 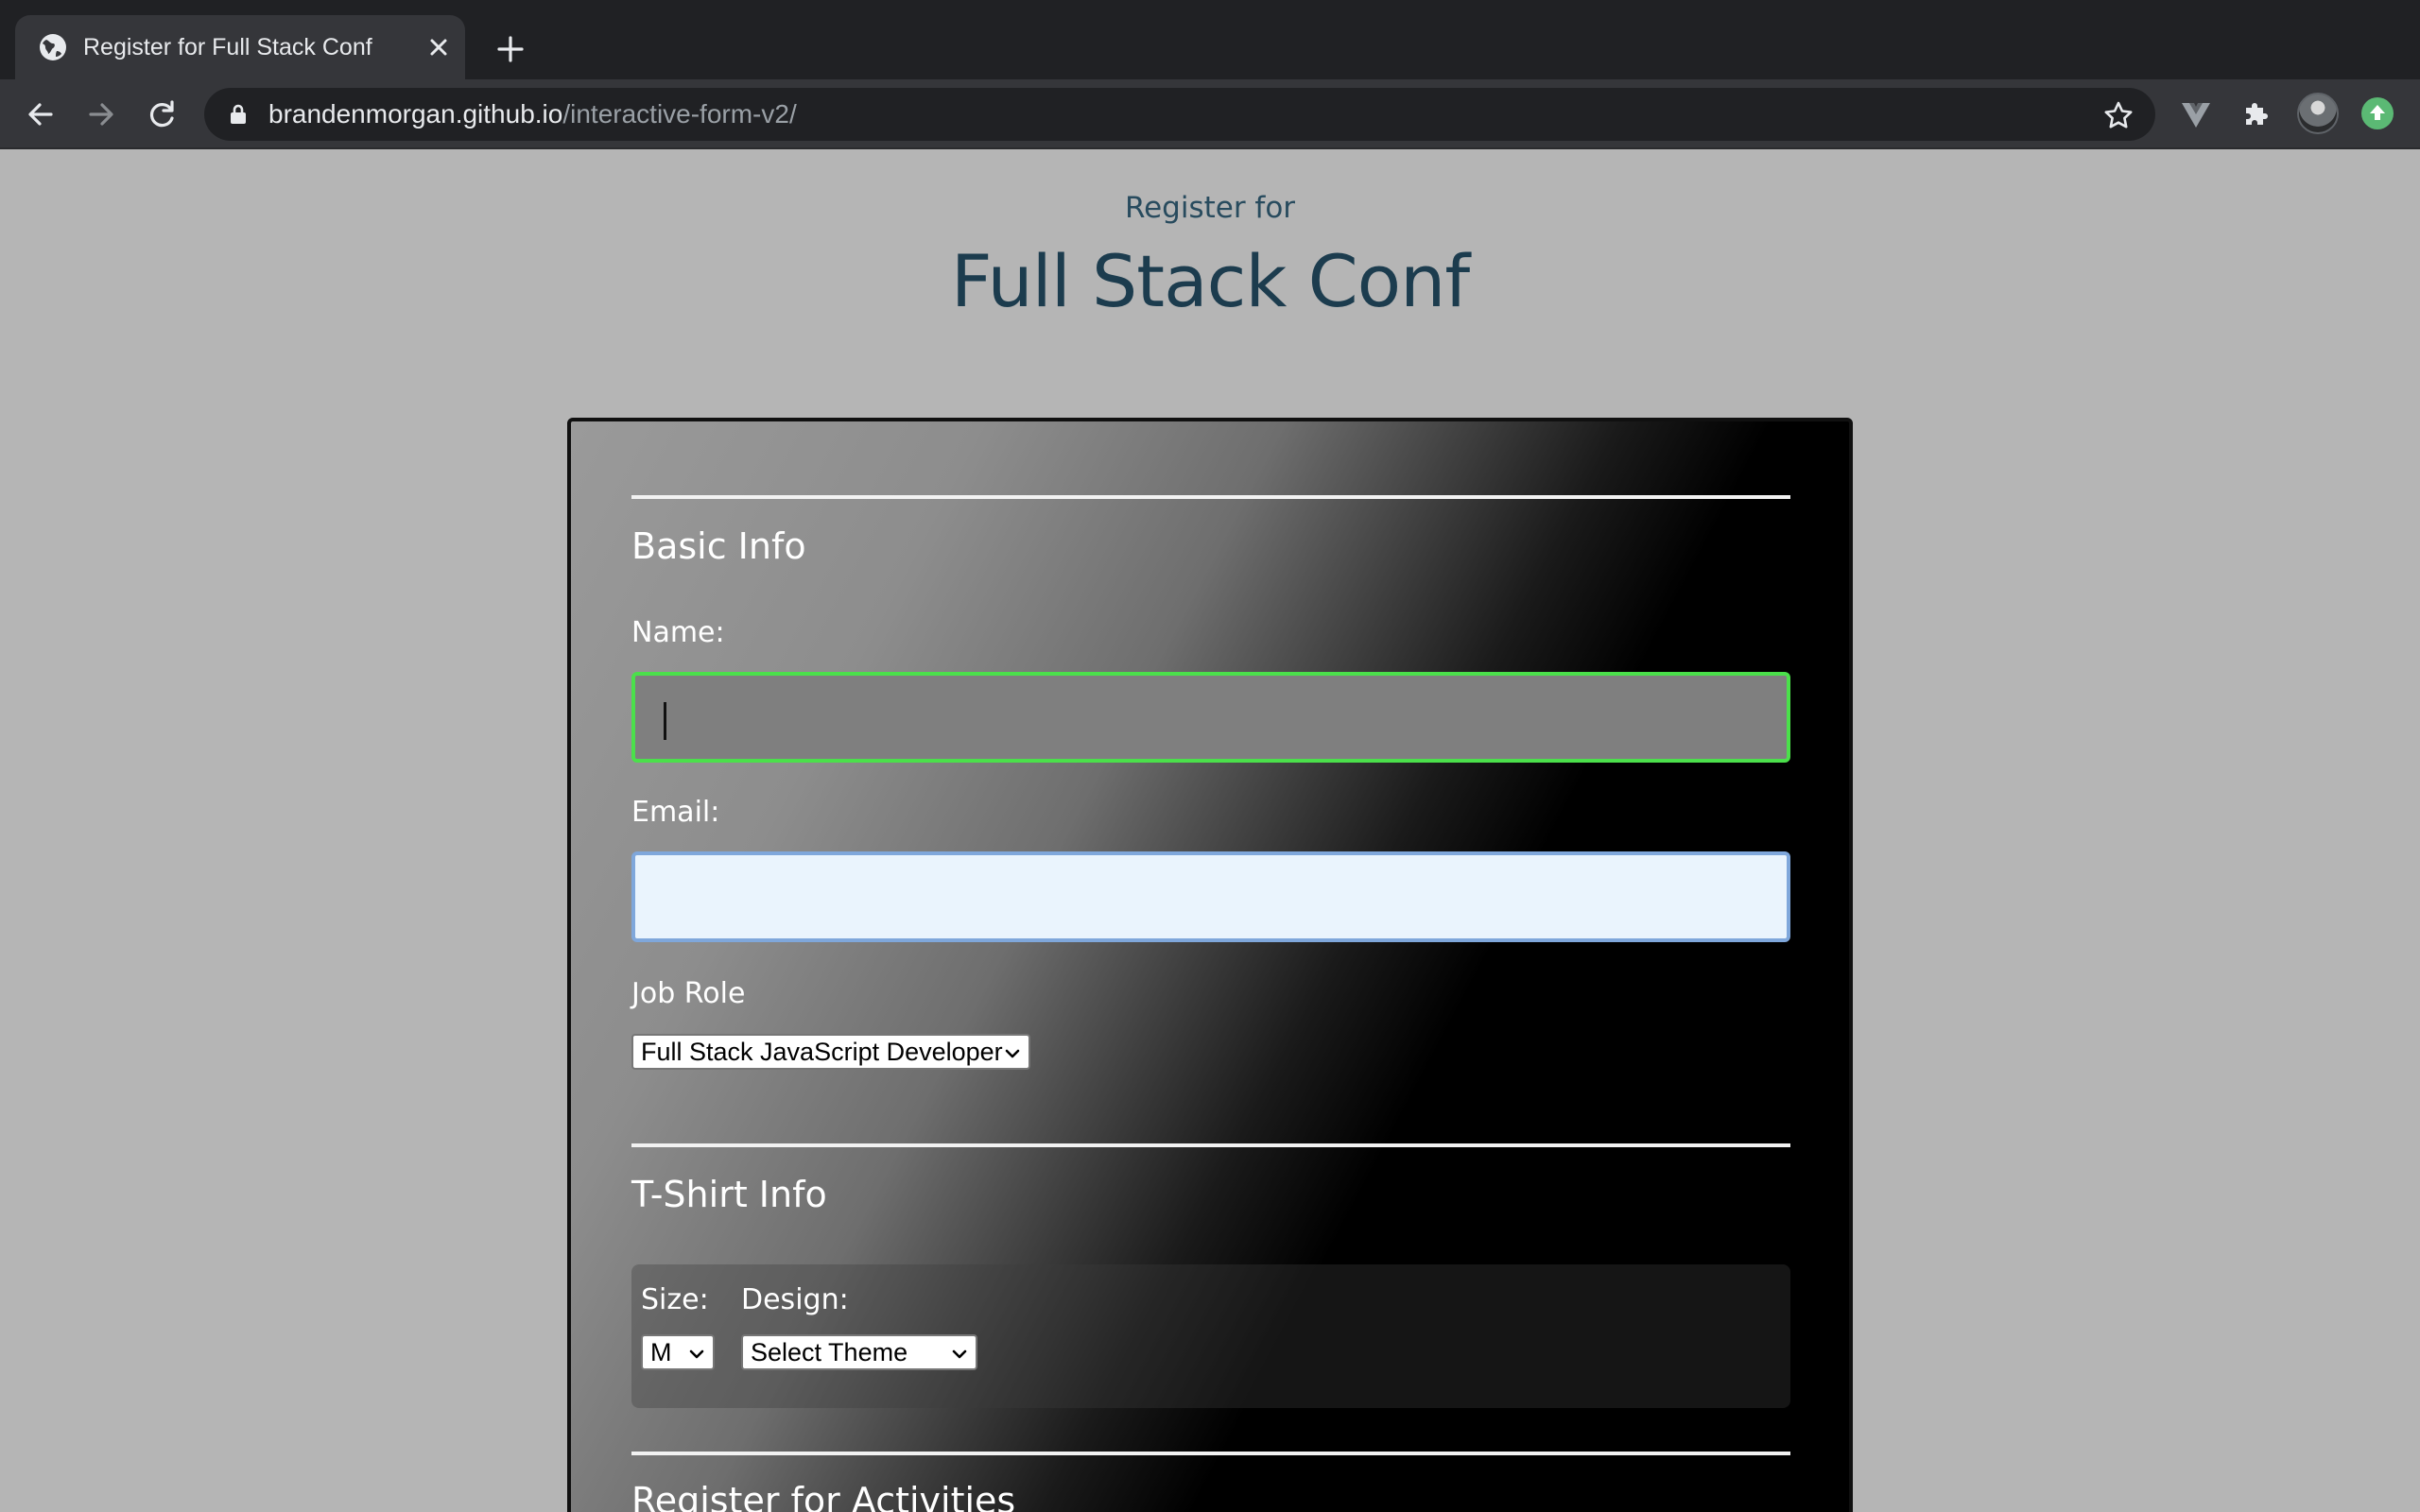 I want to click on new-tab-plus-icon, so click(x=511, y=49).